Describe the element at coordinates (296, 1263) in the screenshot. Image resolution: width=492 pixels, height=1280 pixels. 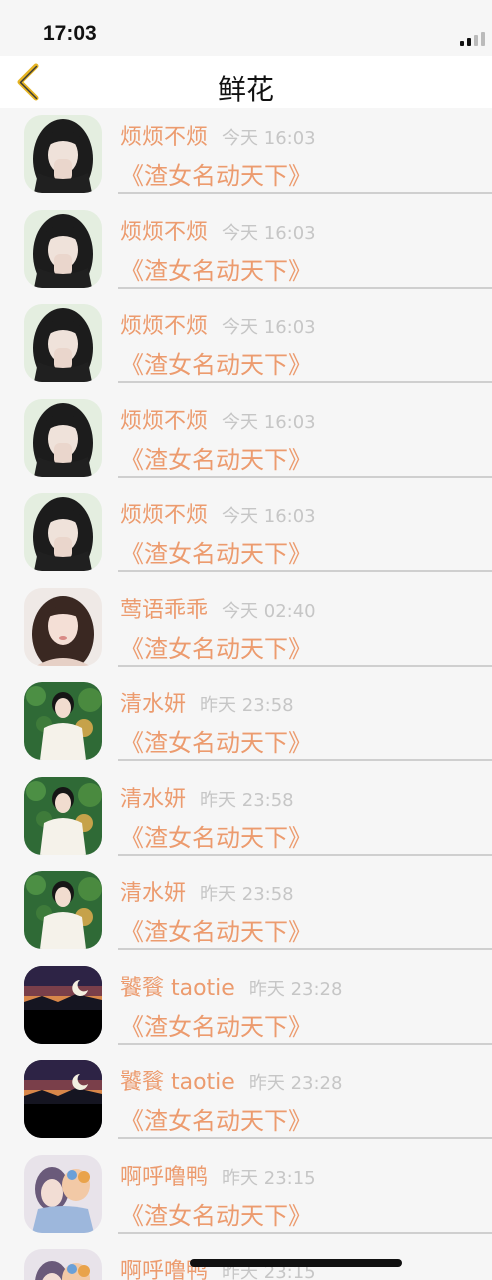
I see `home-indicator` at that location.